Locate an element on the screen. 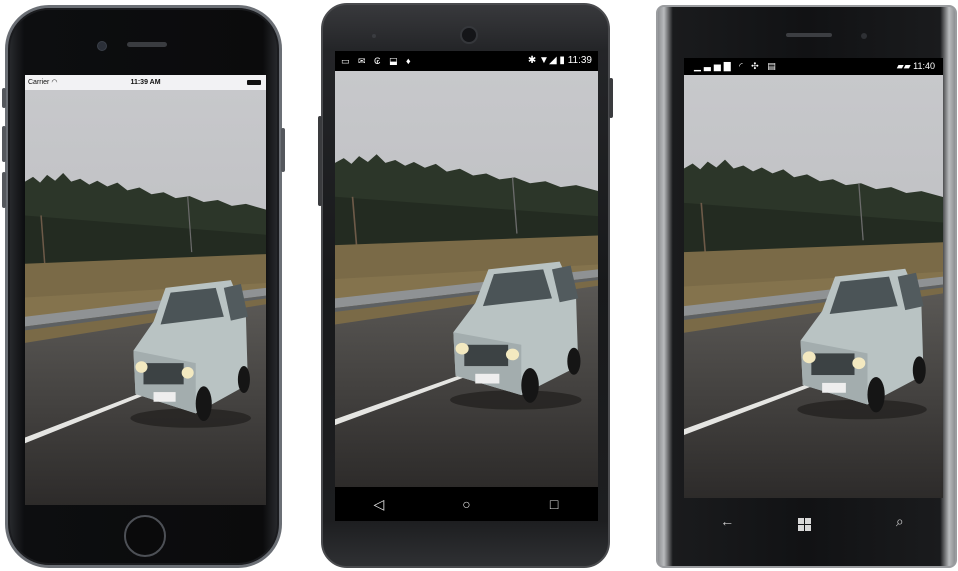 The height and width of the screenshot is (571, 958). windows-logo-icon is located at coordinates (813, 521).